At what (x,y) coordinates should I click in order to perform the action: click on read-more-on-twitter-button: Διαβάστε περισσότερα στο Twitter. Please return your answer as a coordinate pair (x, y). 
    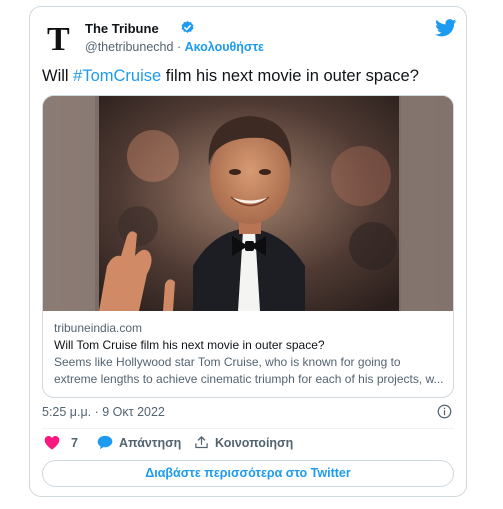
    Looking at the image, I should click on (248, 473).